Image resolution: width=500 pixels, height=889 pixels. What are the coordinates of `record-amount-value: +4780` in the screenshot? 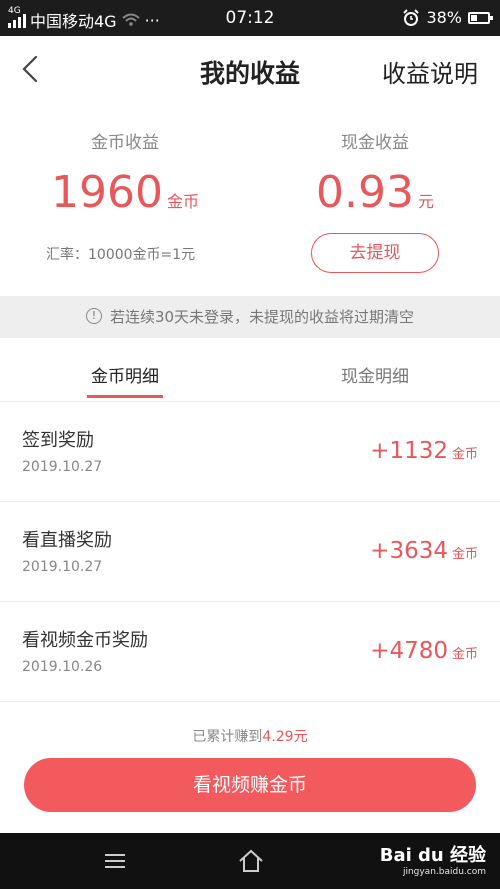 It's located at (409, 651).